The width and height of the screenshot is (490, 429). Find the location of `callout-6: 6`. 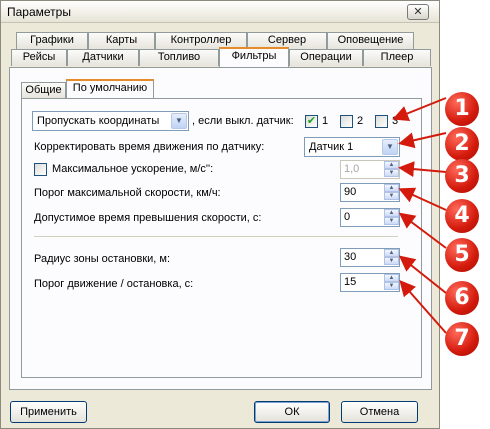

callout-6: 6 is located at coordinates (462, 298).